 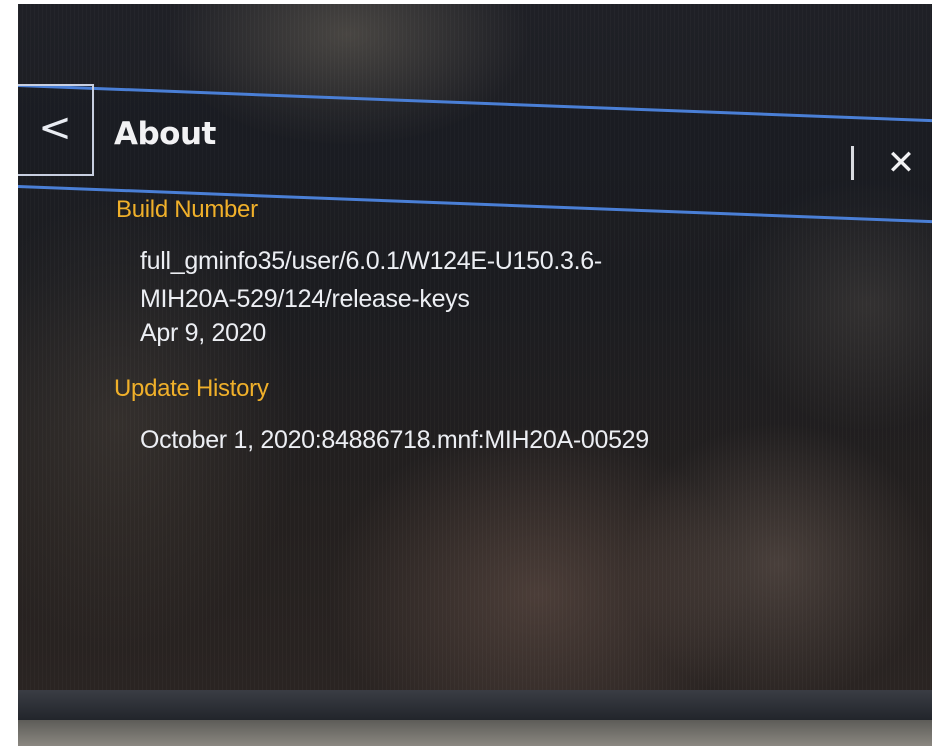 What do you see at coordinates (191, 388) in the screenshot?
I see `update-history-heading: Update History` at bounding box center [191, 388].